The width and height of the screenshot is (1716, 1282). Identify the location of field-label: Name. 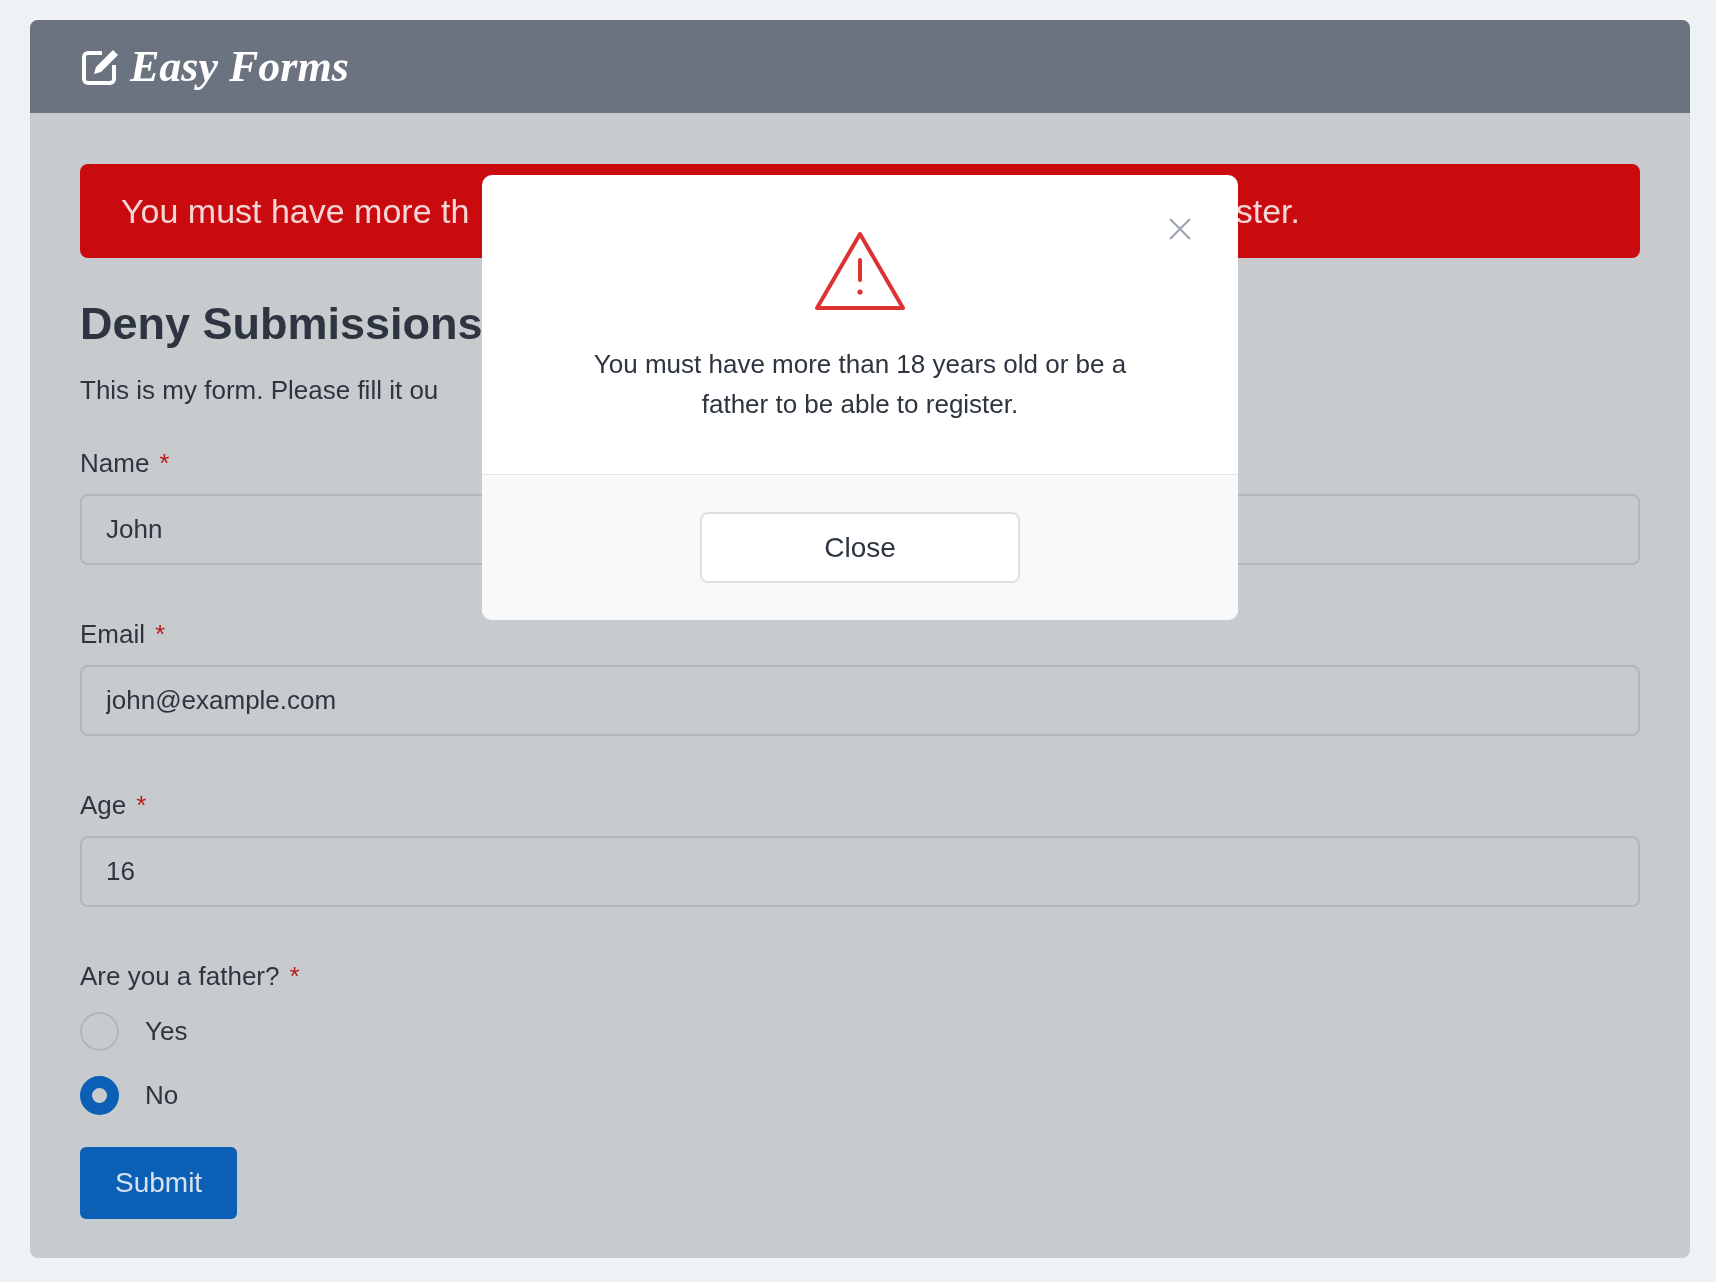
(115, 463).